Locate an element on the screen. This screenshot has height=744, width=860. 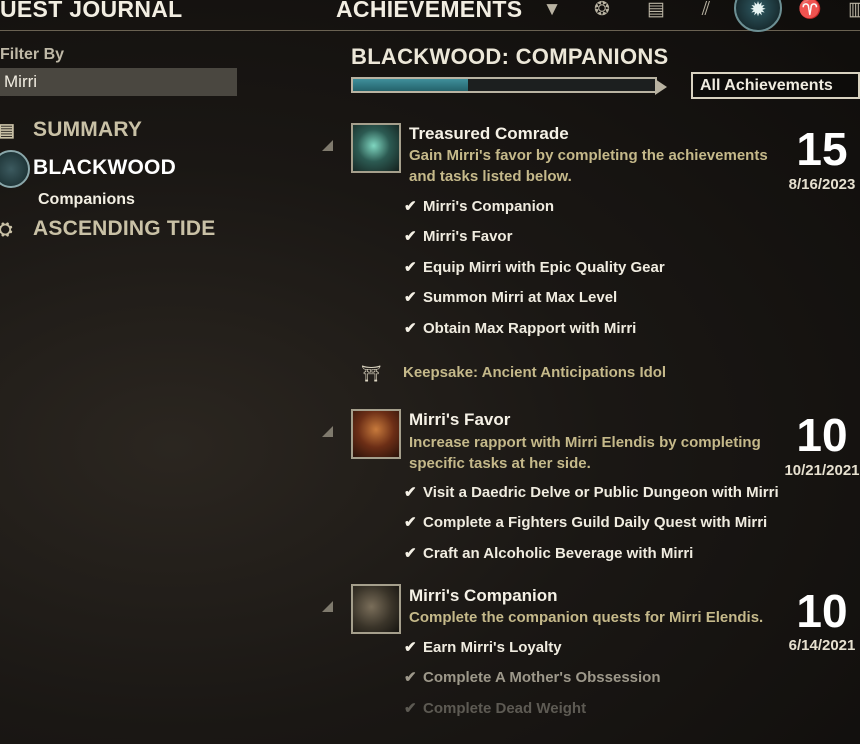
achievement-name: Mirri's Companion is located at coordinates (483, 595).